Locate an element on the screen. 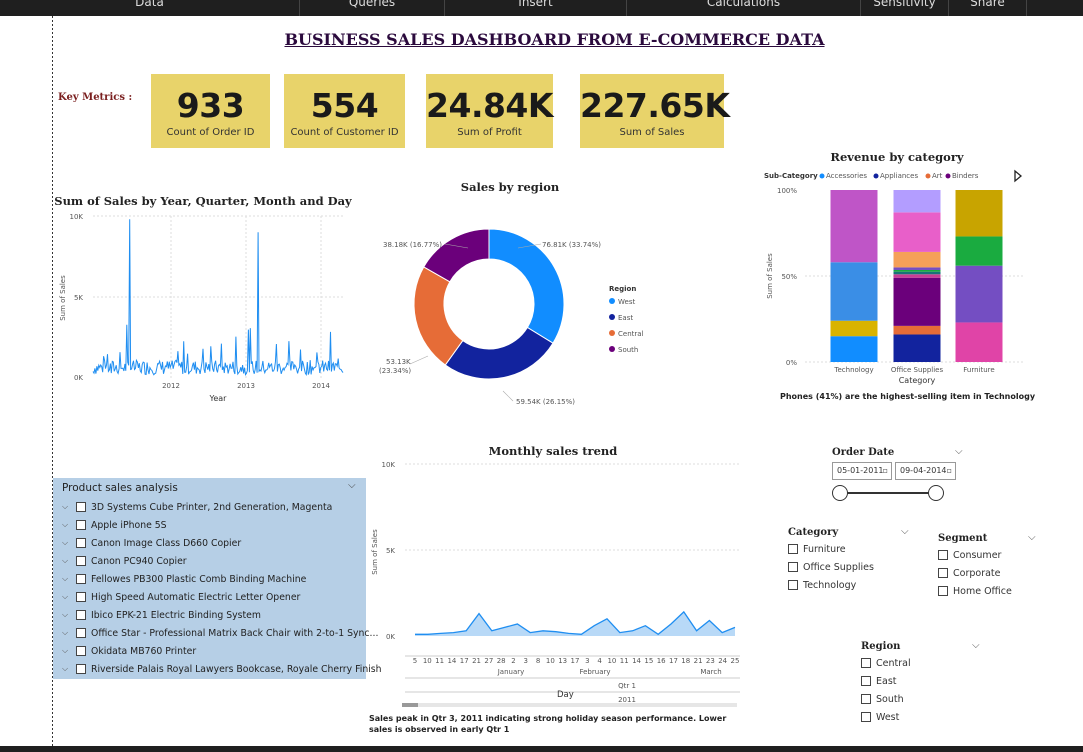 Image resolution: width=1083 pixels, height=752 pixels. menu-tab-share: Share is located at coordinates (988, 8).